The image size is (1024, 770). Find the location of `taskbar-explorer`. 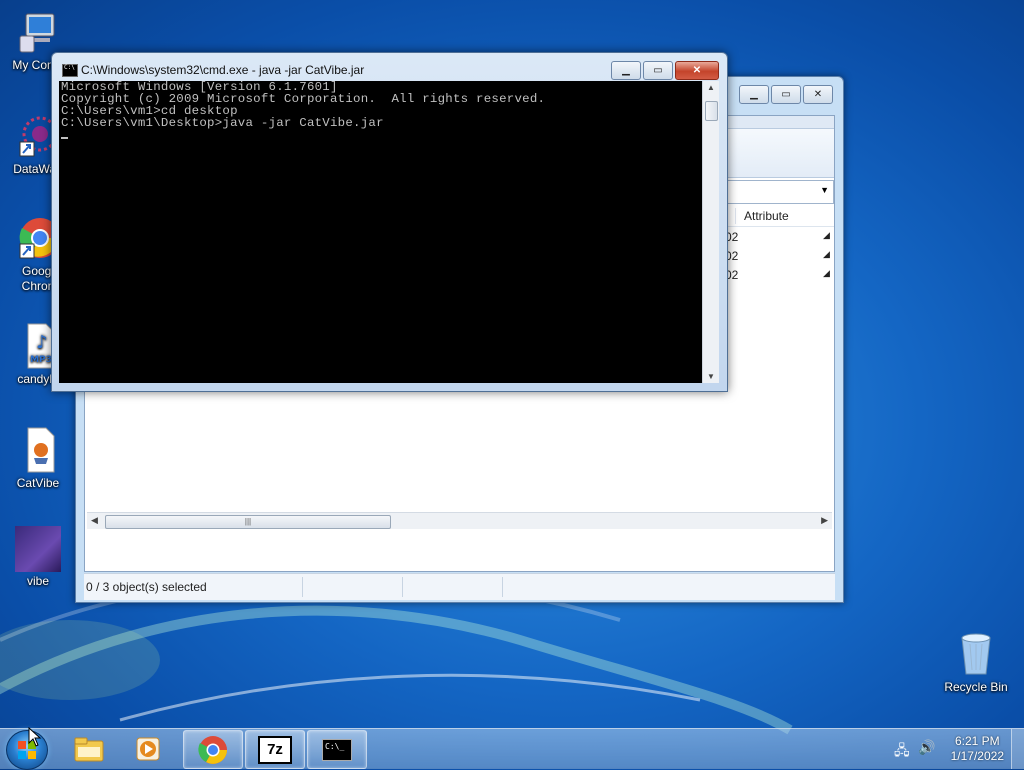

taskbar-explorer is located at coordinates (89, 748).